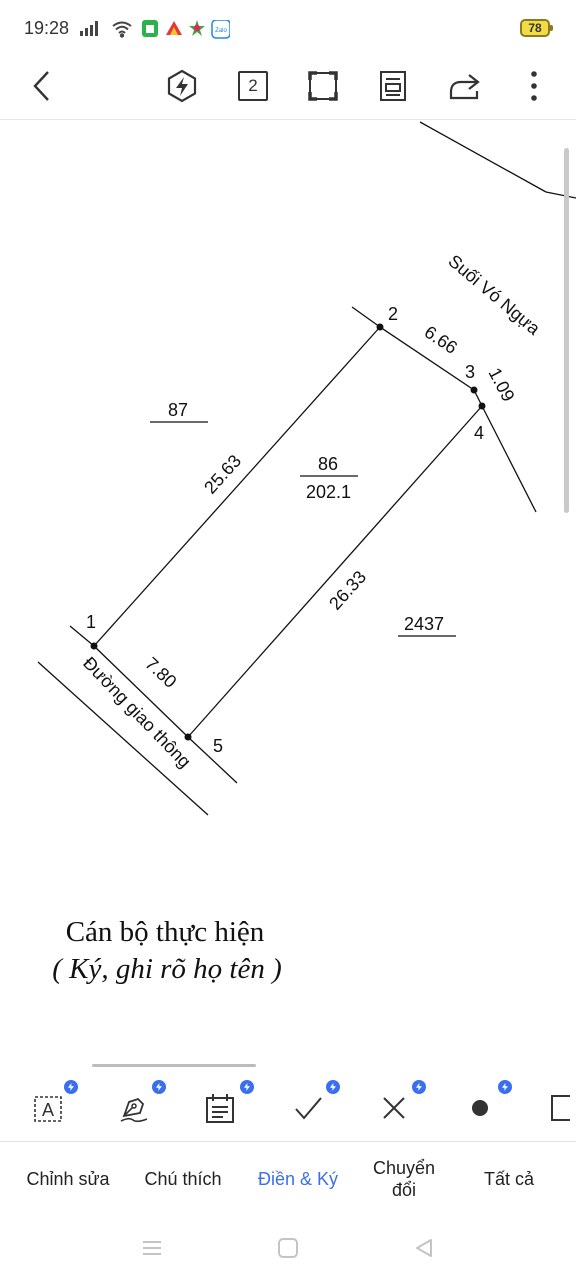 This screenshot has height=1280, width=576. I want to click on share-button, so click(464, 86).